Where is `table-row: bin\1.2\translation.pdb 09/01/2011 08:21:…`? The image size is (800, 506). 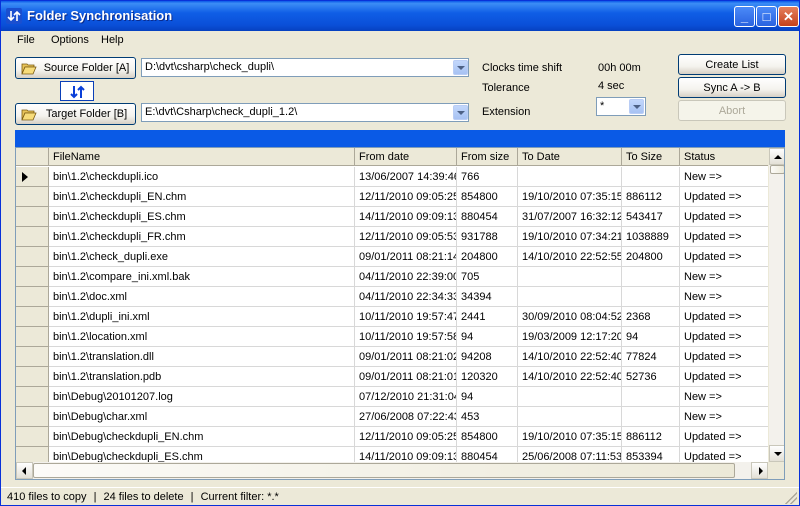 table-row: bin\1.2\translation.pdb 09/01/2011 08:21:… is located at coordinates (392, 377).